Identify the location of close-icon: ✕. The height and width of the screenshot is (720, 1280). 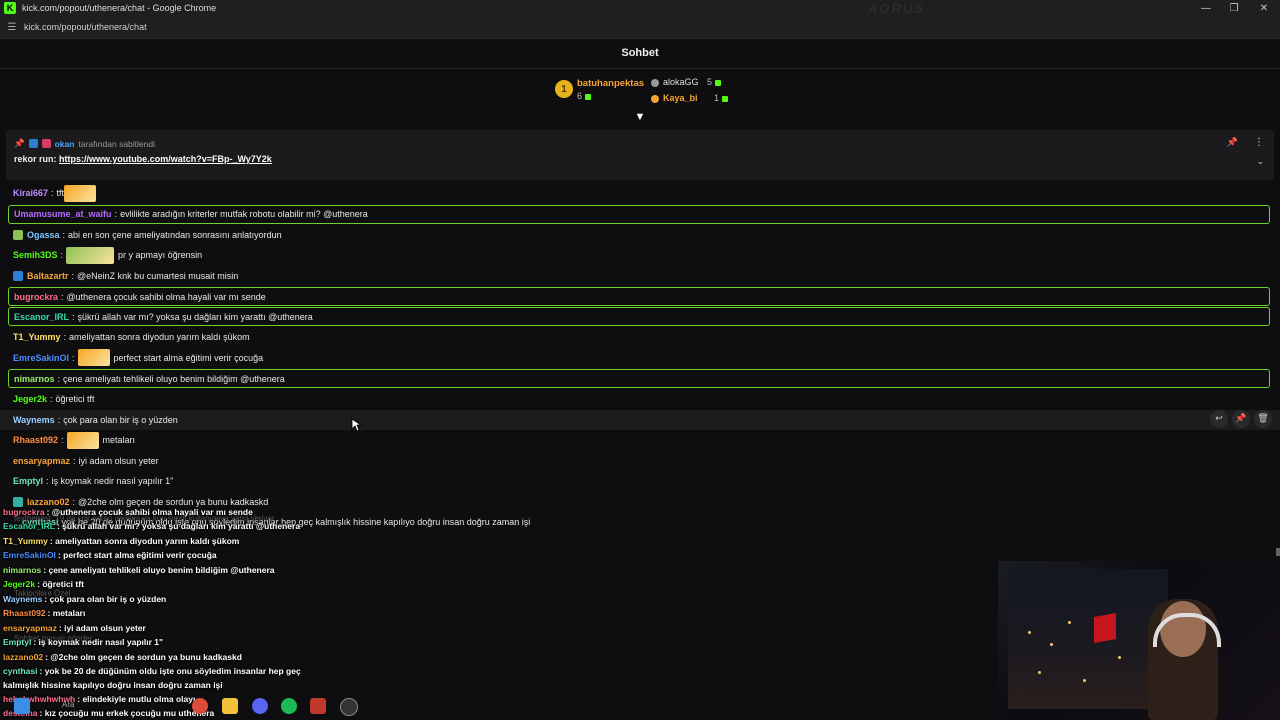
(1264, 8).